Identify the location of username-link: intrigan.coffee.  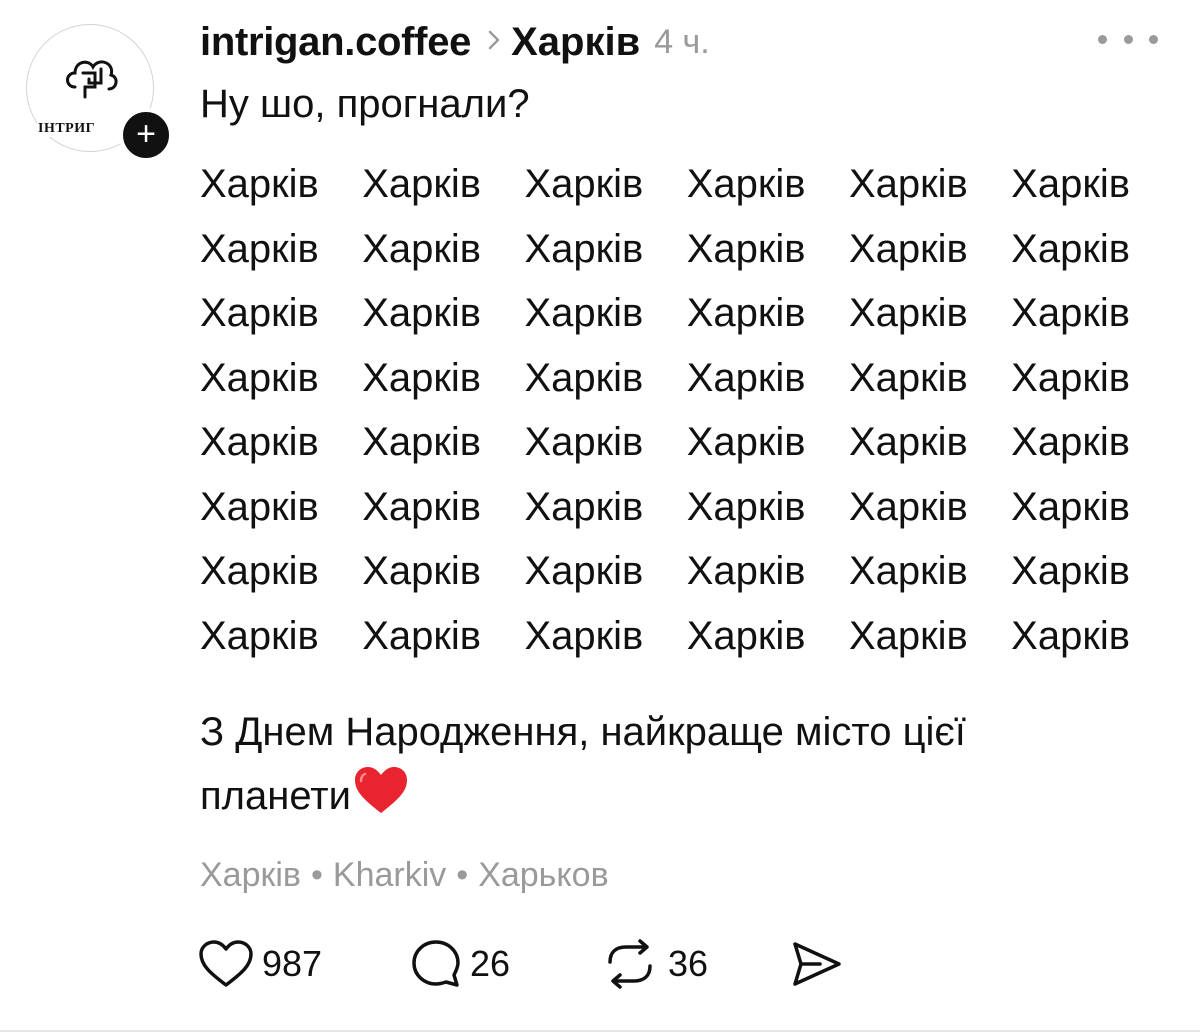
(335, 42).